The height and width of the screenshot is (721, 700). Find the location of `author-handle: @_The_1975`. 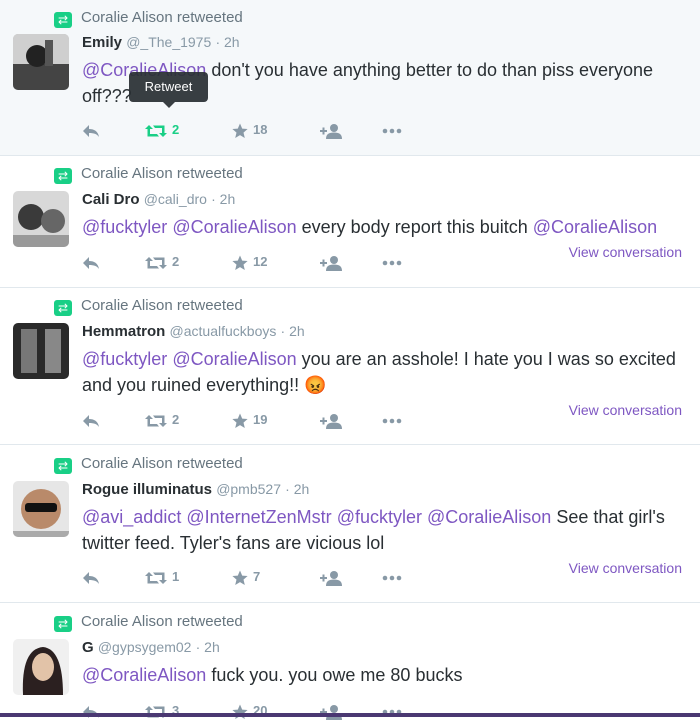

author-handle: @_The_1975 is located at coordinates (168, 42).